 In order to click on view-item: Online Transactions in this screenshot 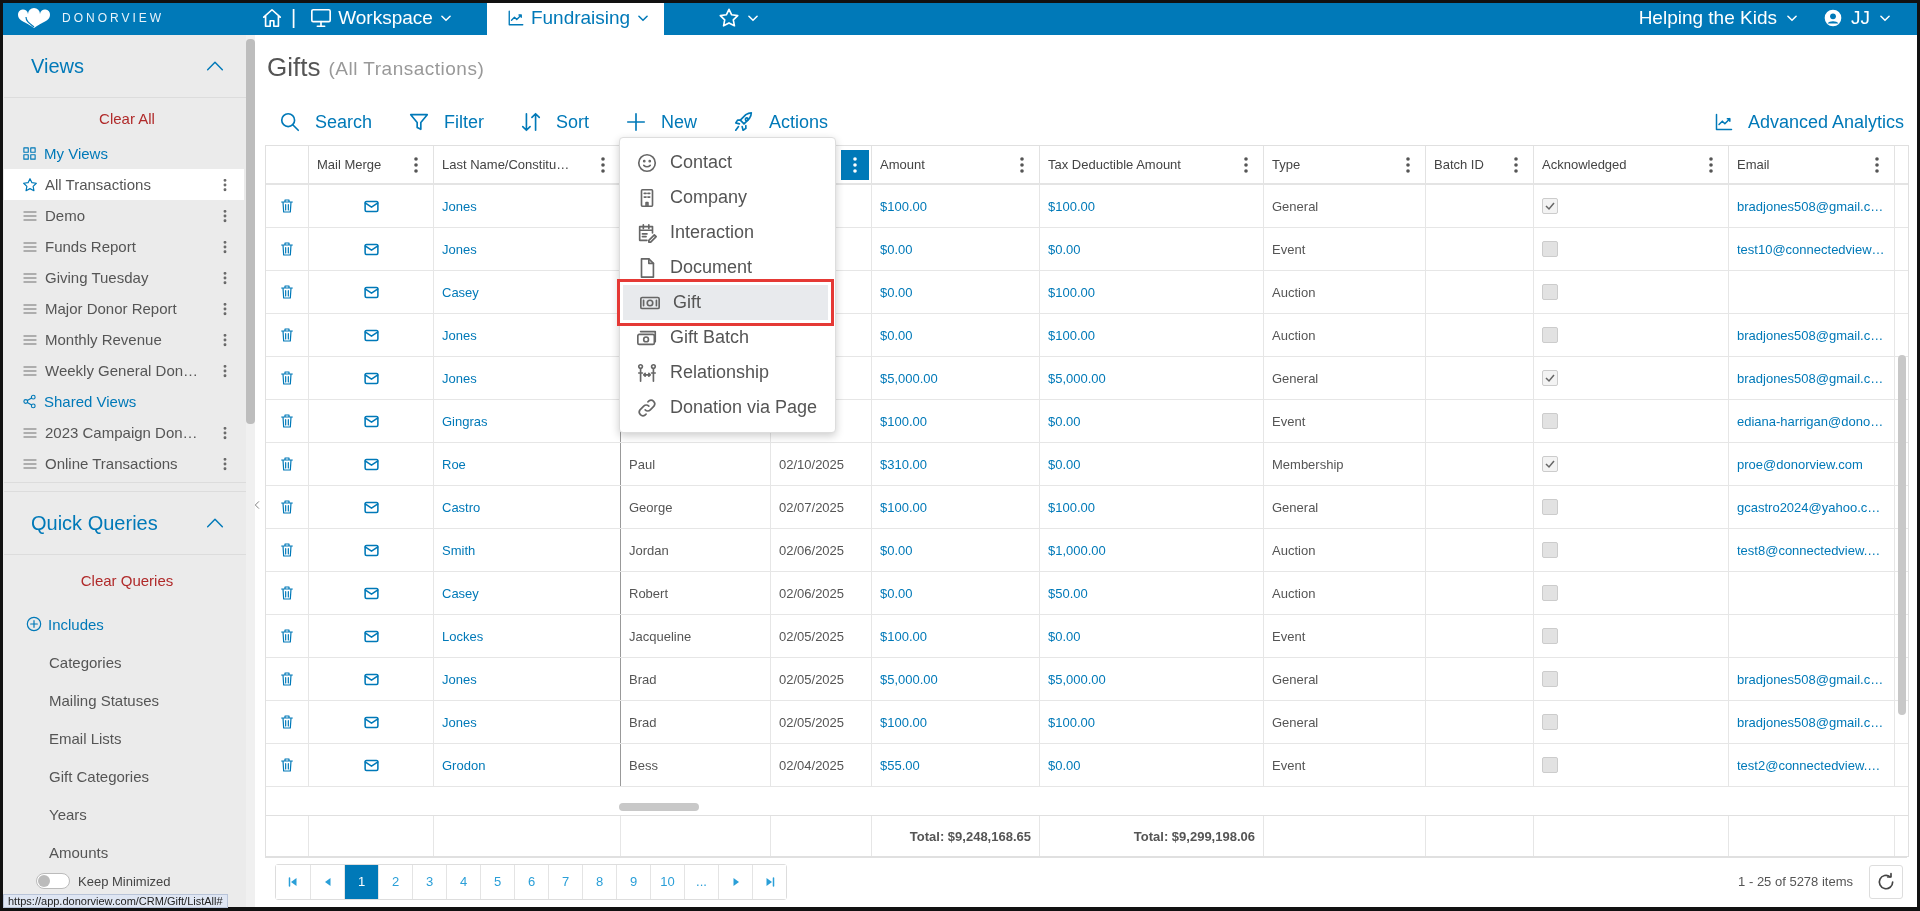, I will do `click(124, 463)`.